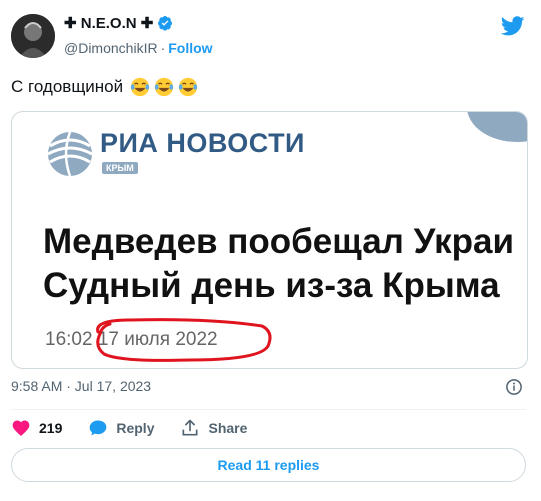 This screenshot has height=501, width=541. I want to click on tweet-text: С годовщиной, so click(105, 87).